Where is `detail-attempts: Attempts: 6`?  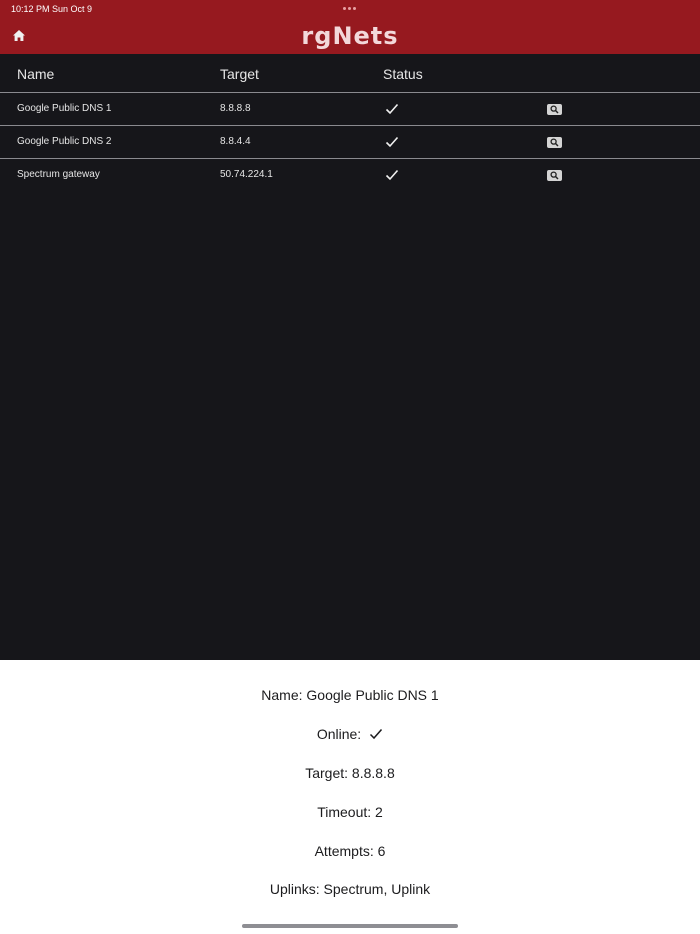
detail-attempts: Attempts: 6 is located at coordinates (350, 851).